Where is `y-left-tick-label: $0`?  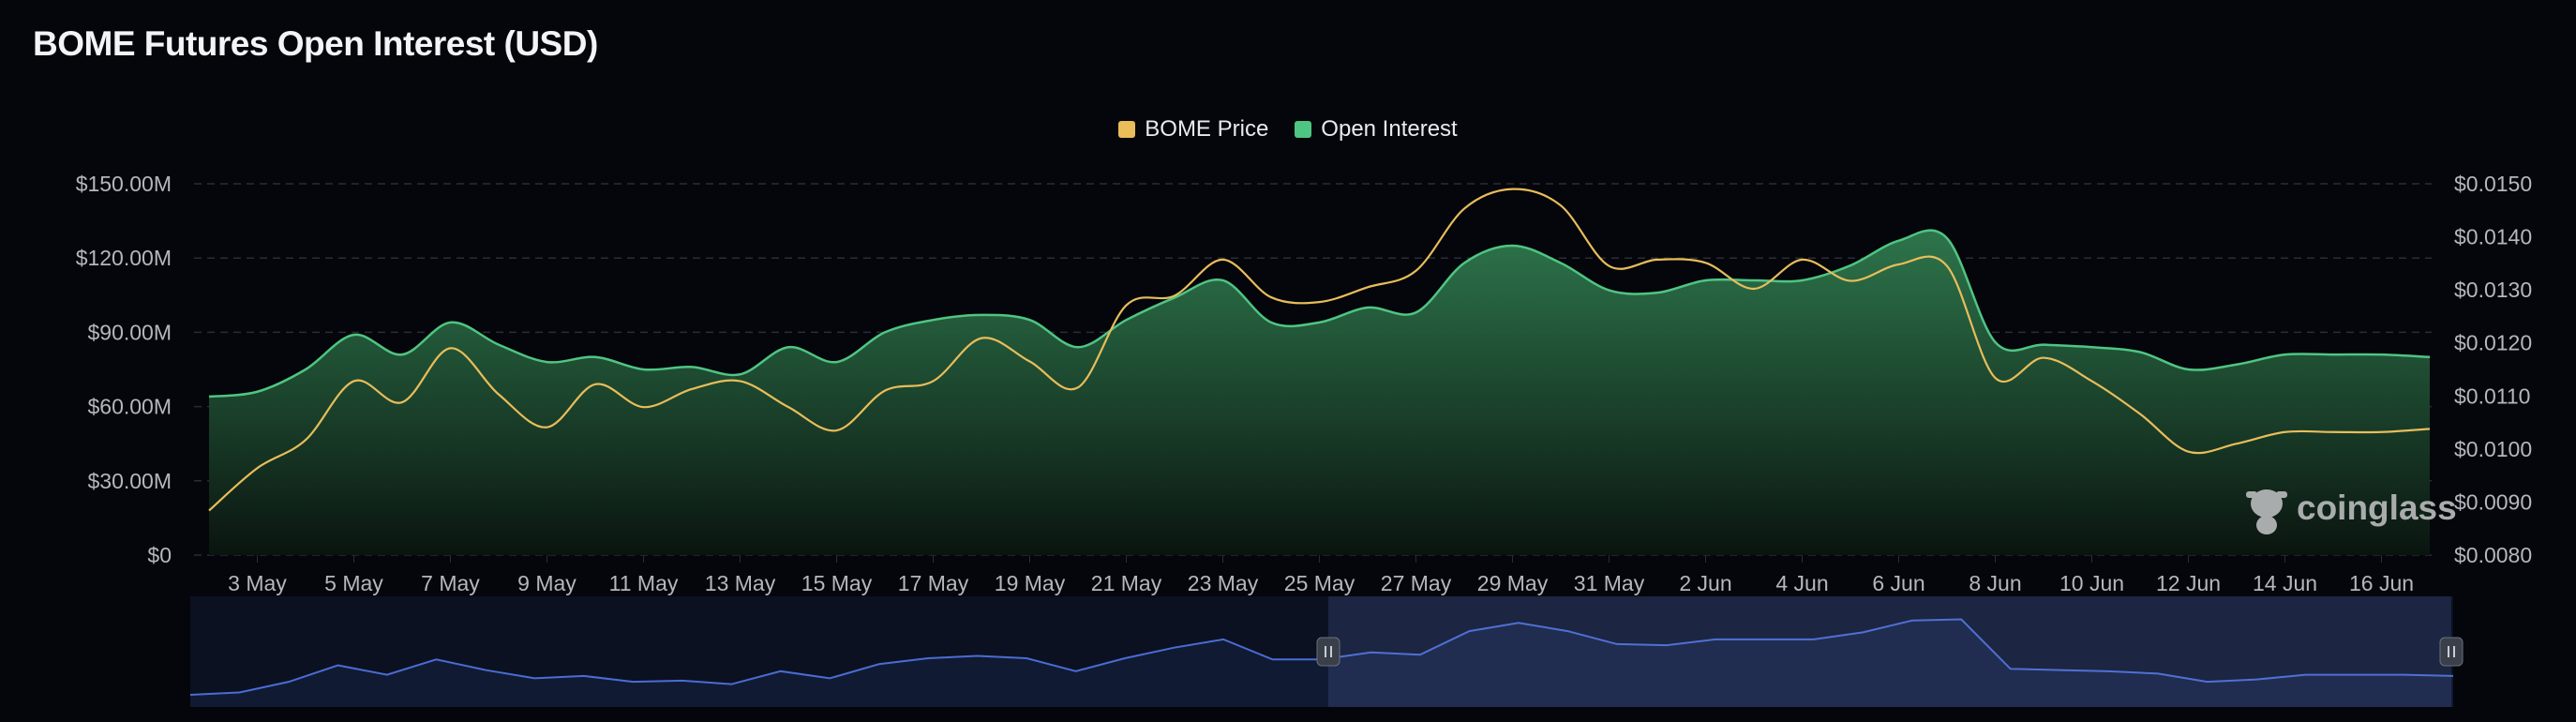
y-left-tick-label: $0 is located at coordinates (159, 555).